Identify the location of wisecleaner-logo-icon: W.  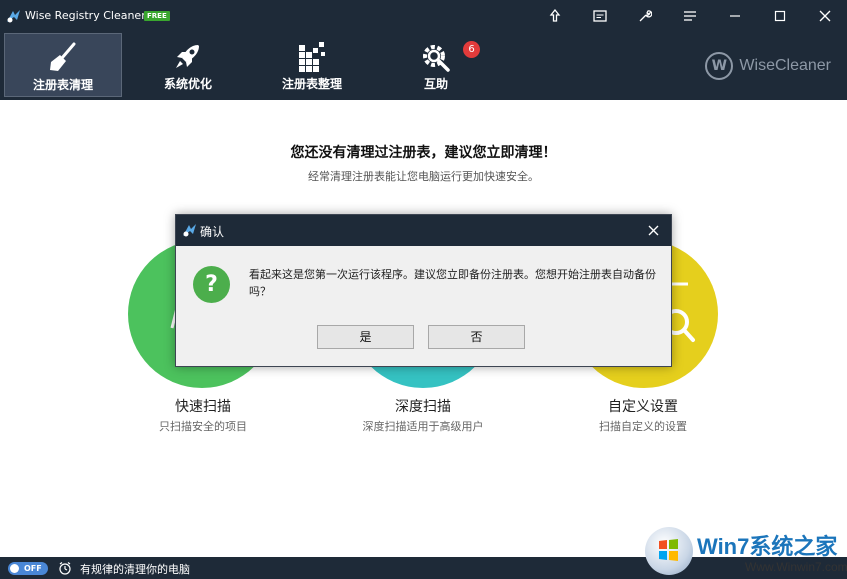
(719, 66).